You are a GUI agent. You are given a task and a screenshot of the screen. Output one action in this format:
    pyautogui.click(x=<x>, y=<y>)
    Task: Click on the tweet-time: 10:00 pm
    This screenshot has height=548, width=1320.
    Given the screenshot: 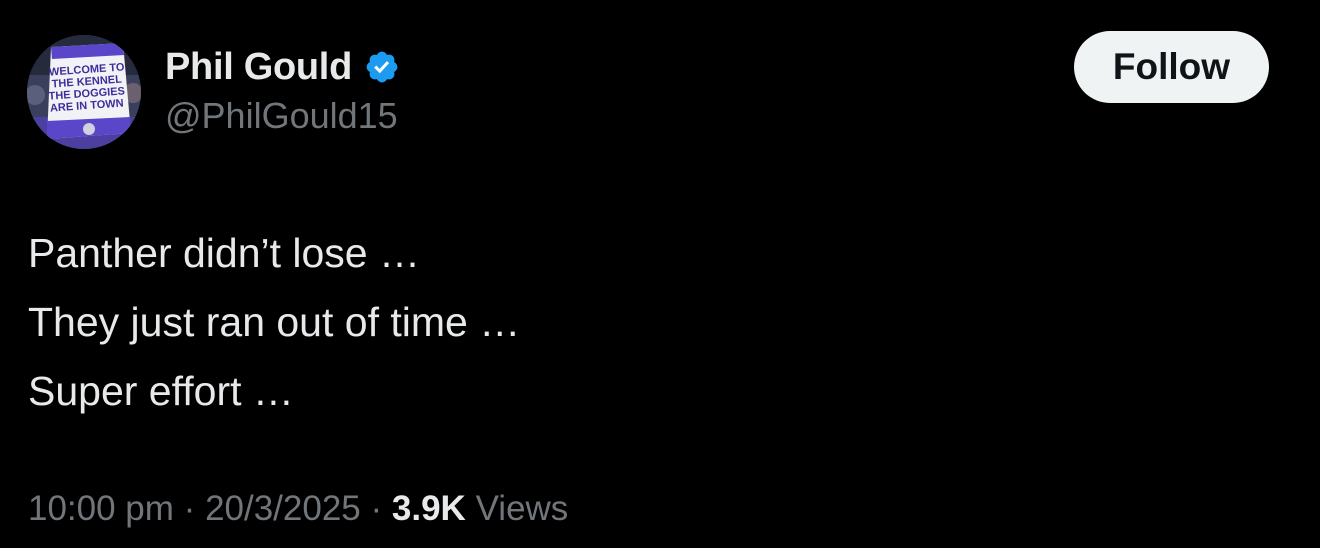 What is the action you would take?
    pyautogui.click(x=101, y=508)
    